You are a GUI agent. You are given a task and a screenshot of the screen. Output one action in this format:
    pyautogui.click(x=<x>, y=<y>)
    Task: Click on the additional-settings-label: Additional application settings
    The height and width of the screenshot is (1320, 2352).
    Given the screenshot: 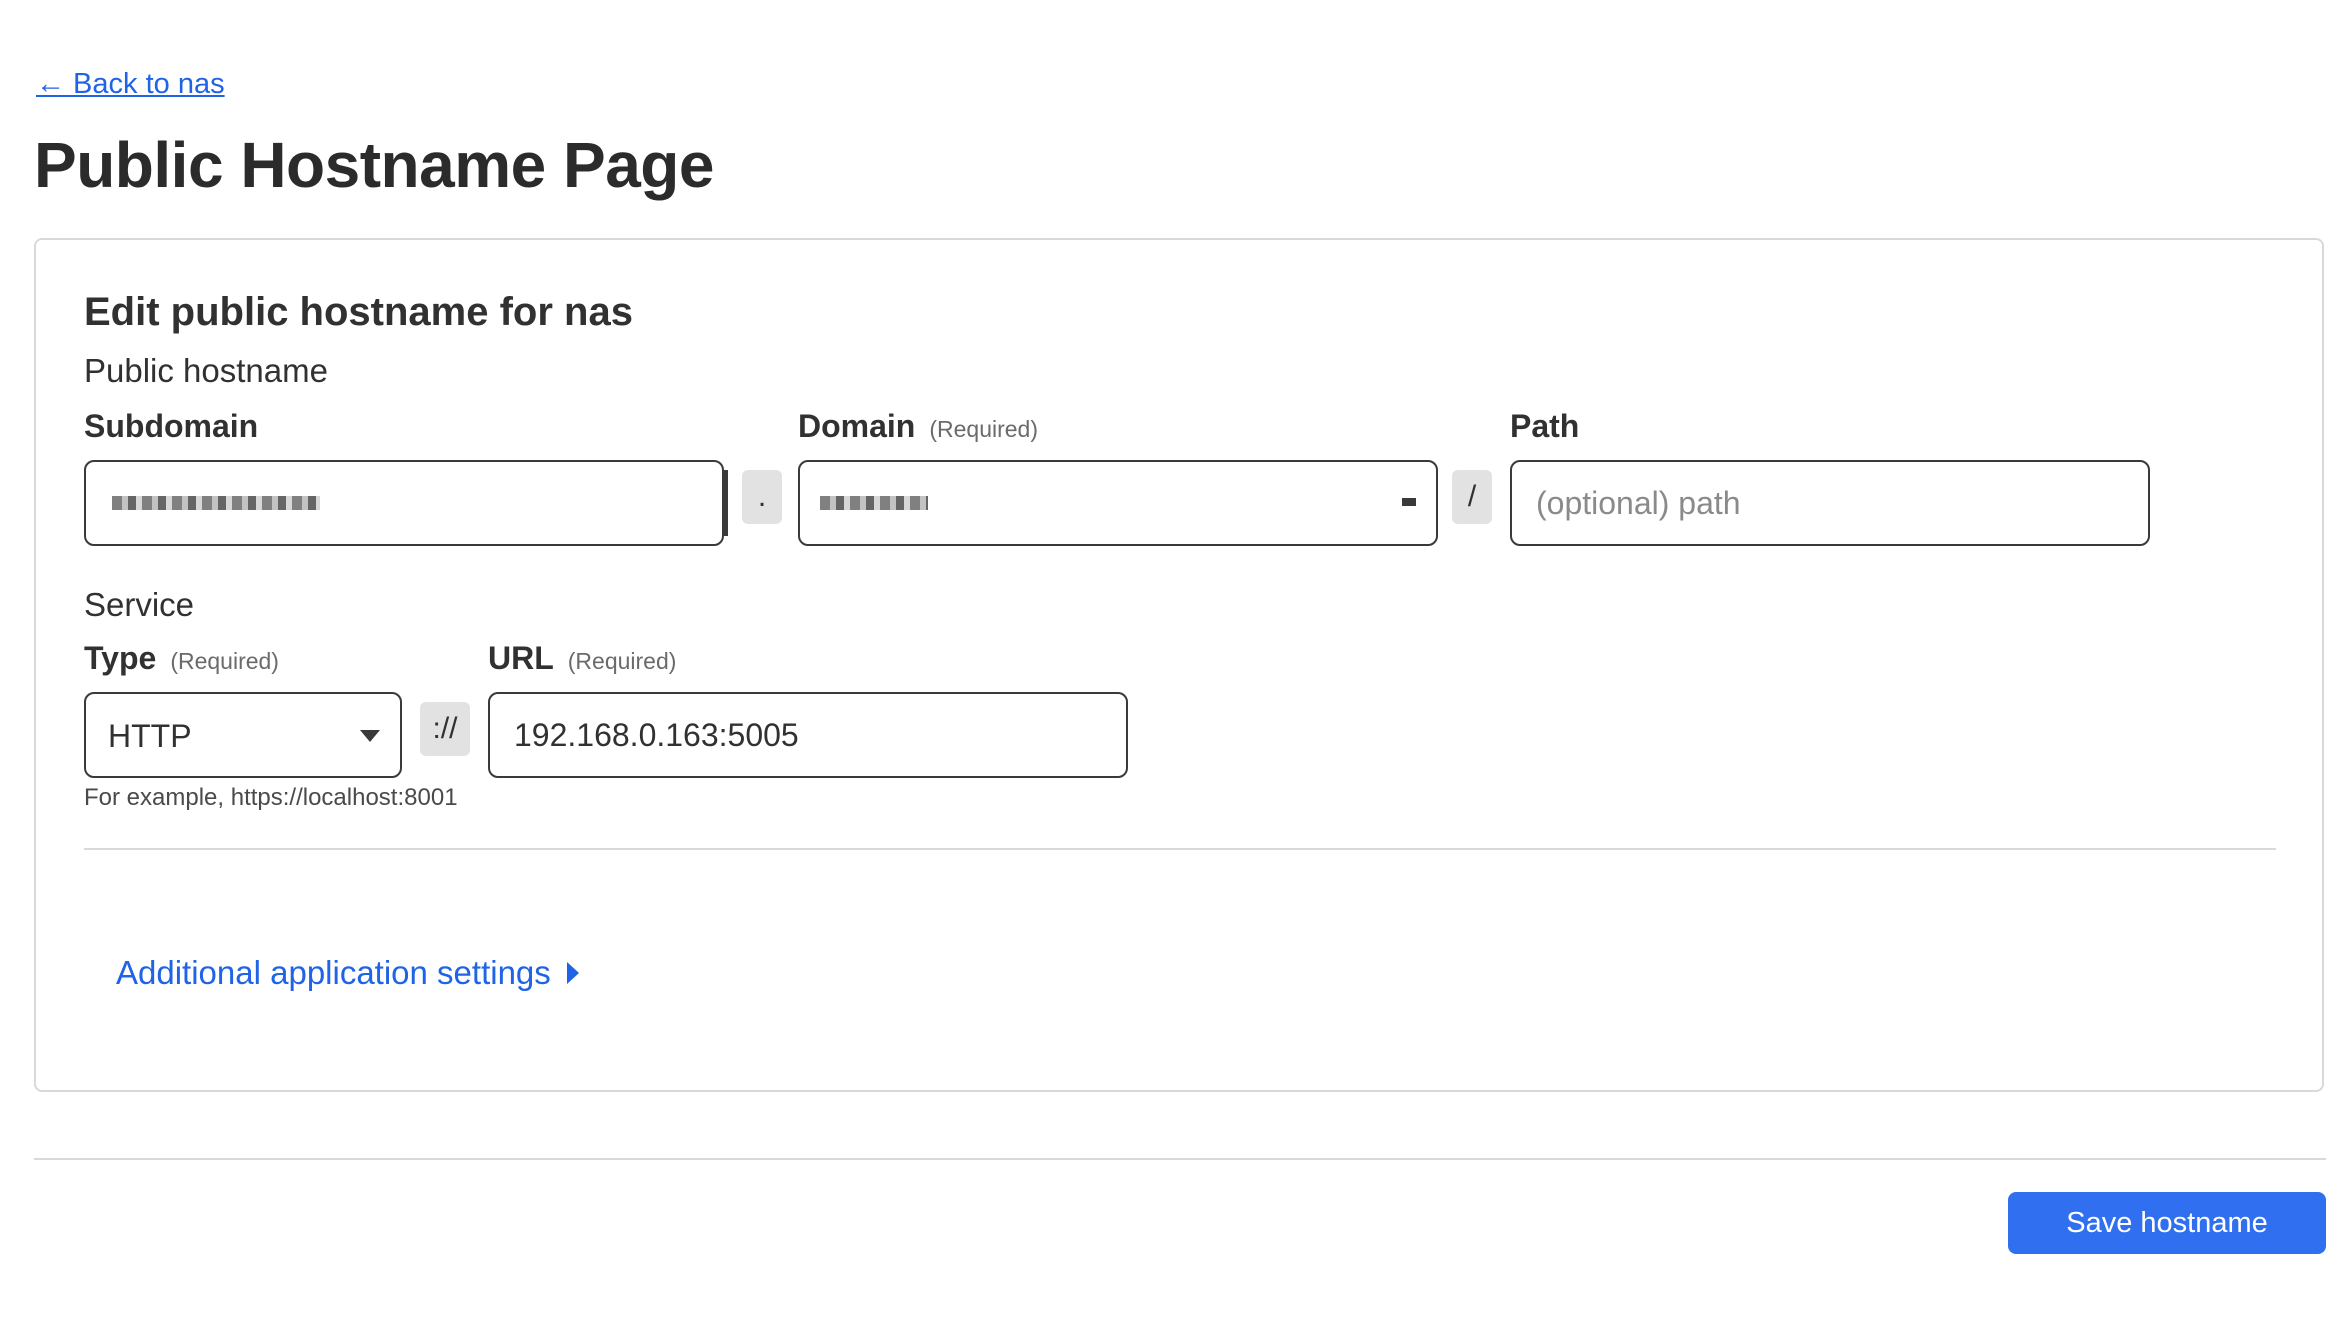 What is the action you would take?
    pyautogui.click(x=333, y=972)
    